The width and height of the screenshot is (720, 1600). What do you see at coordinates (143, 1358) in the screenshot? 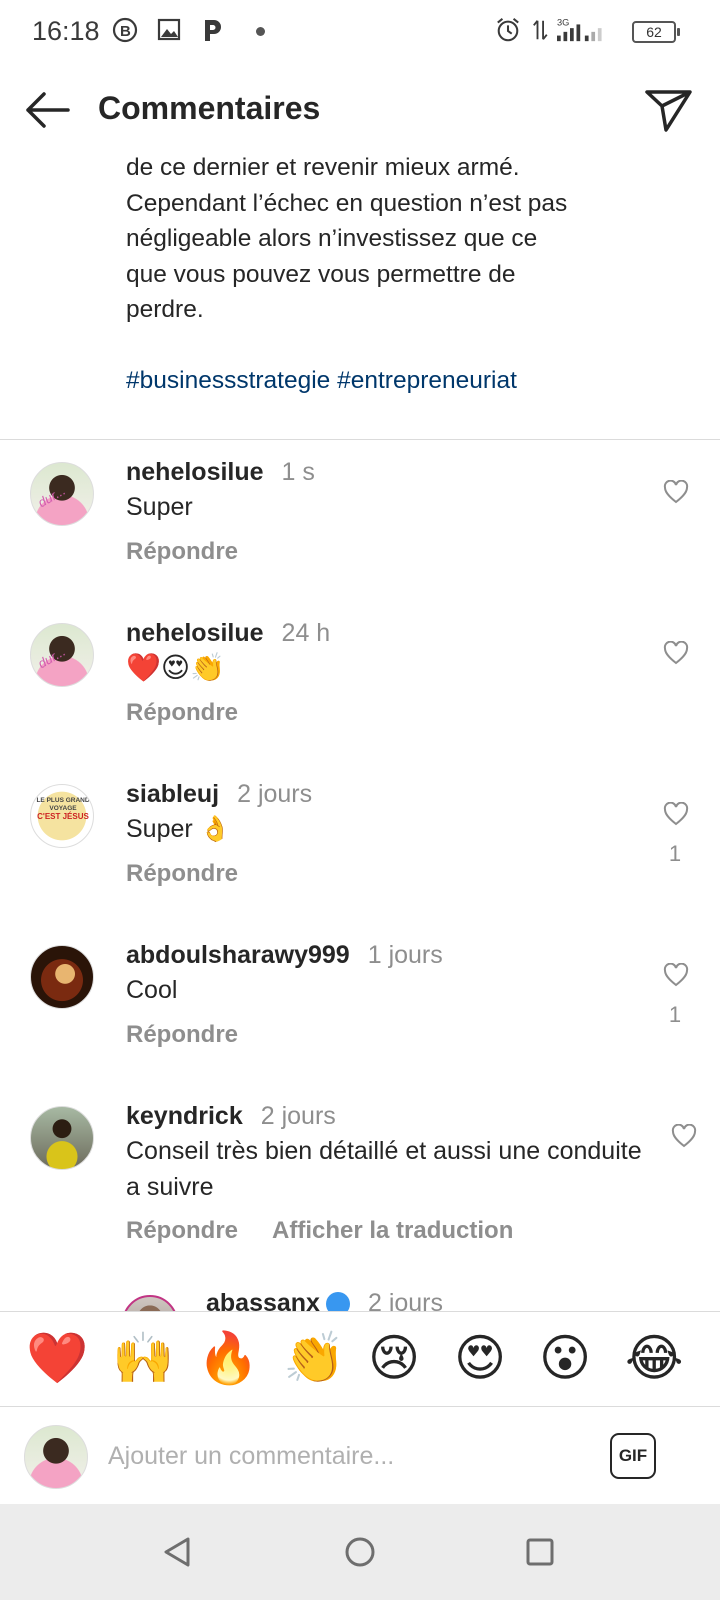
I see `raising-hands-emoji-button: 🙌` at bounding box center [143, 1358].